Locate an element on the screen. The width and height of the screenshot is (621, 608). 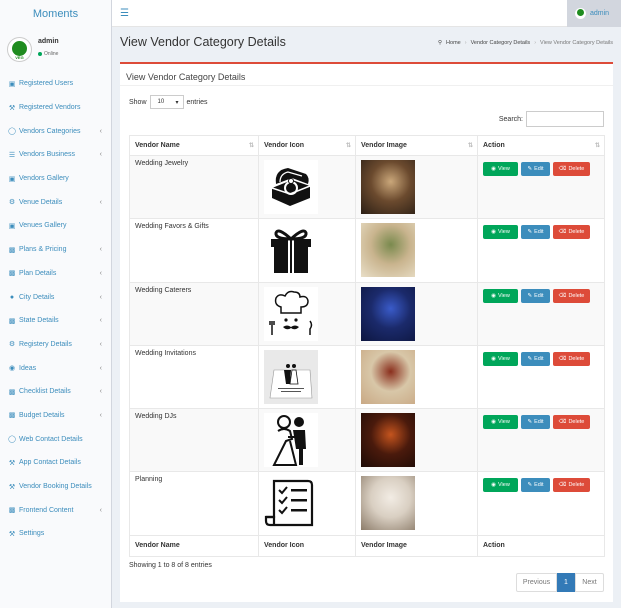
sidebar-item-label: State Details is located at coordinates (39, 321).